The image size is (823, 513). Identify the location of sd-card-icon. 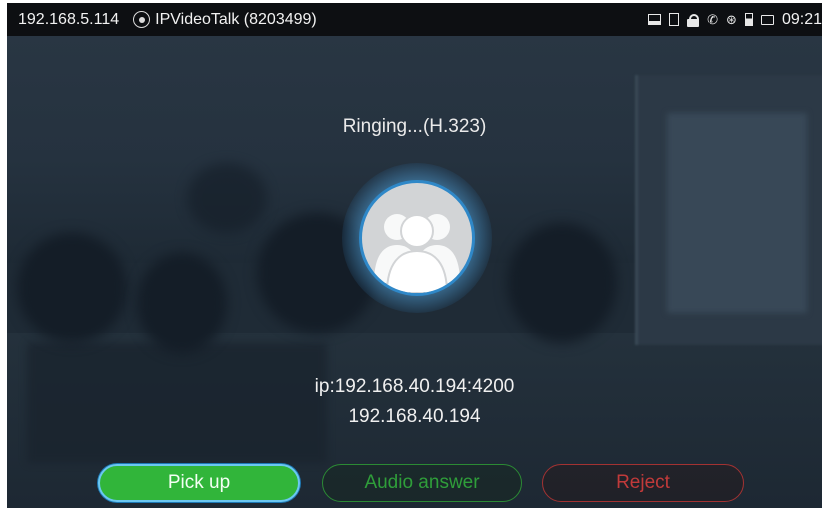
(674, 19).